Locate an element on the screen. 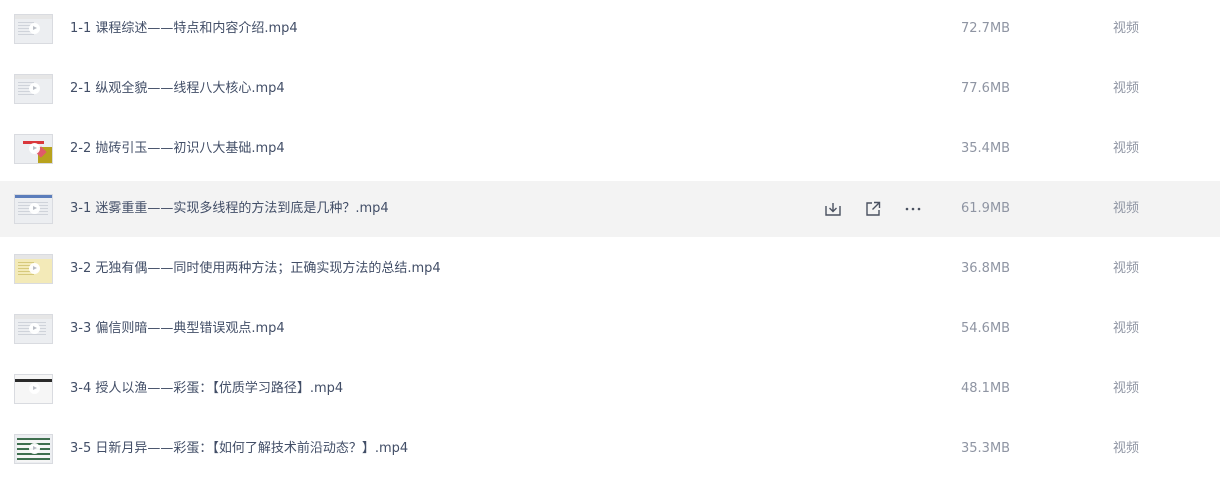 The width and height of the screenshot is (1220, 486). file-row: 1-1 课程综述——特点和内容介绍.mp4 72.7MB 视频 is located at coordinates (610, 29).